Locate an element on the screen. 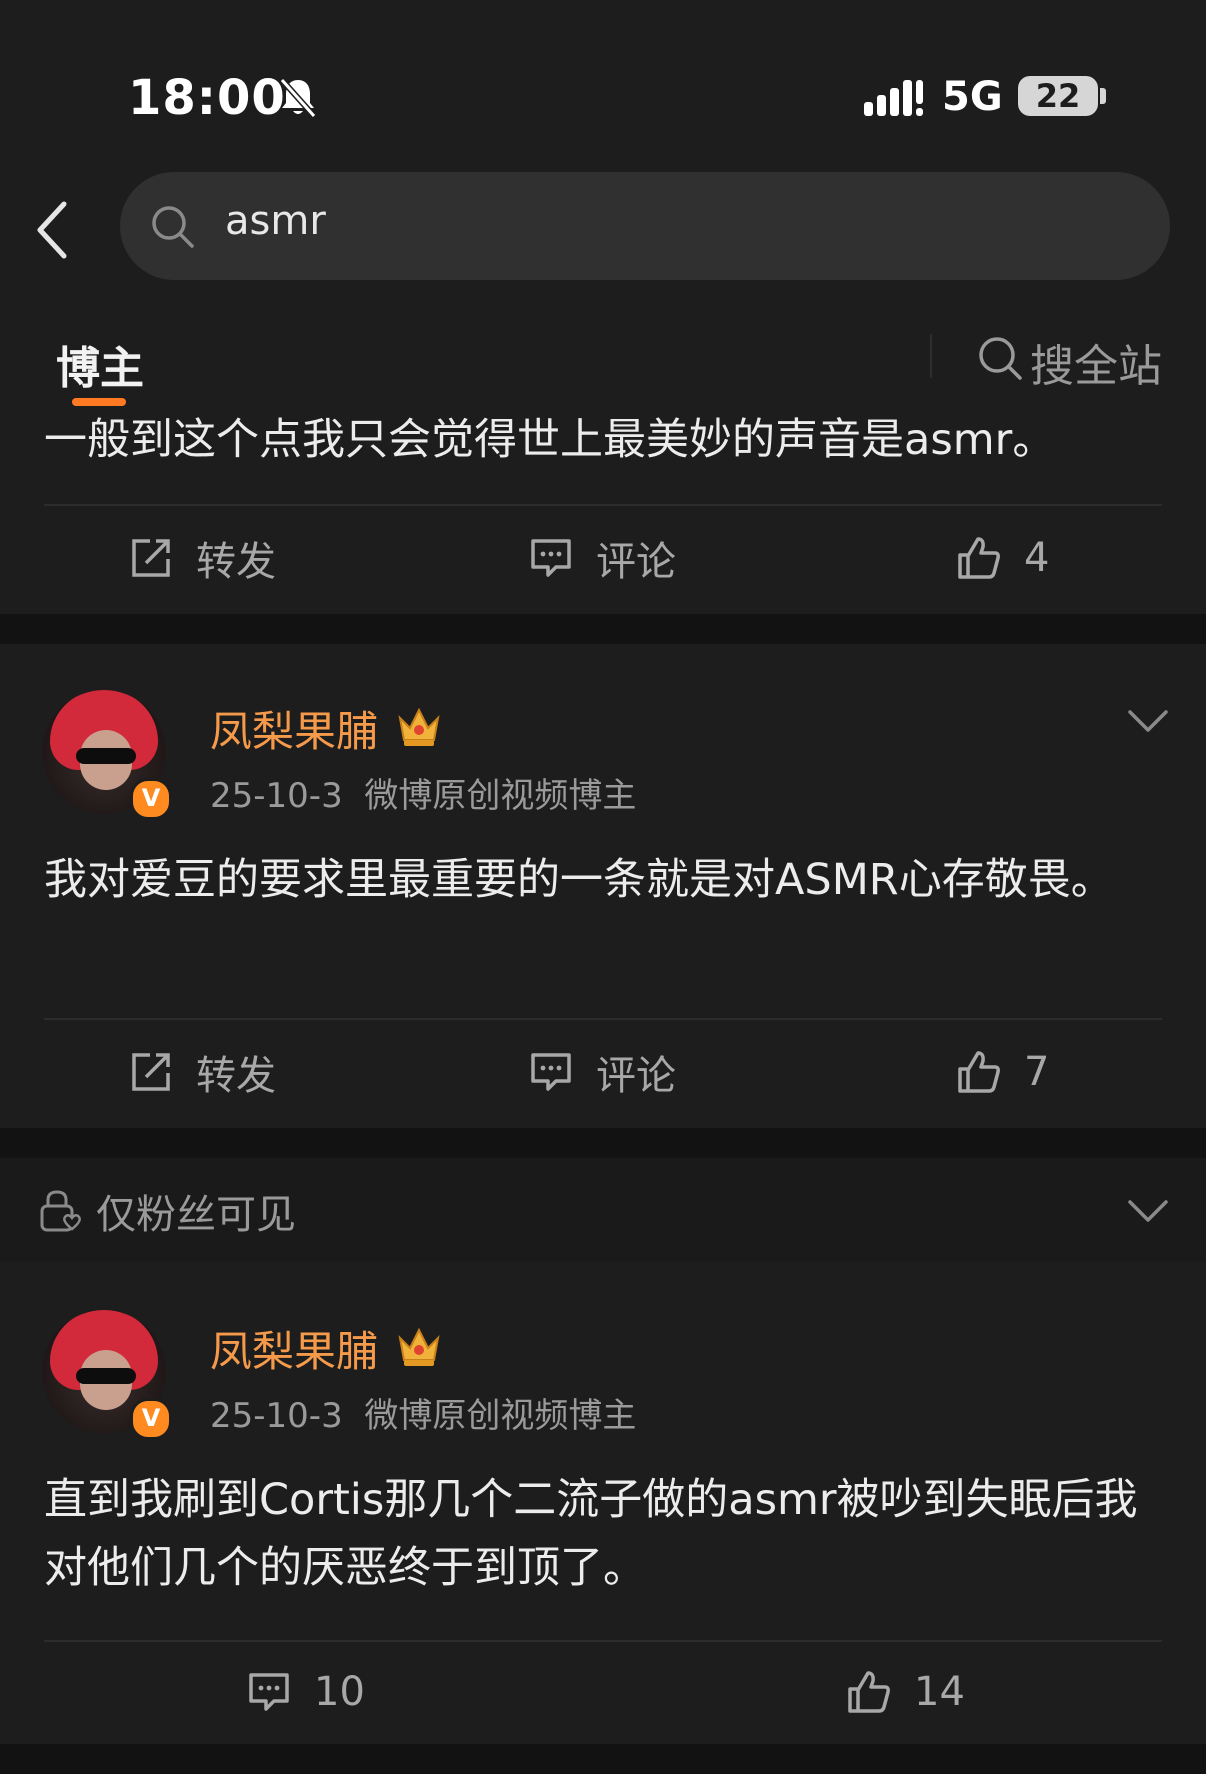  battery-level: 22 is located at coordinates (1058, 96).